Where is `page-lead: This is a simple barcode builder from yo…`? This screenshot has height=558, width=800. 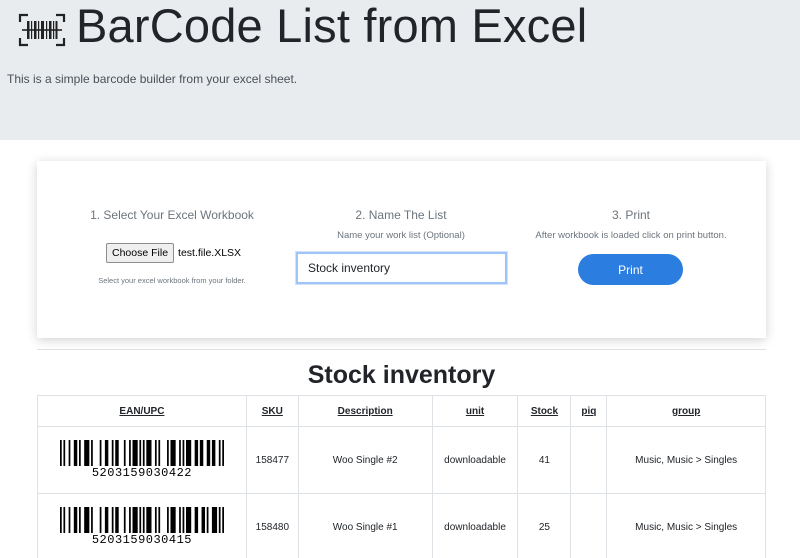
page-lead: This is a simple barcode builder from yo… is located at coordinates (152, 79).